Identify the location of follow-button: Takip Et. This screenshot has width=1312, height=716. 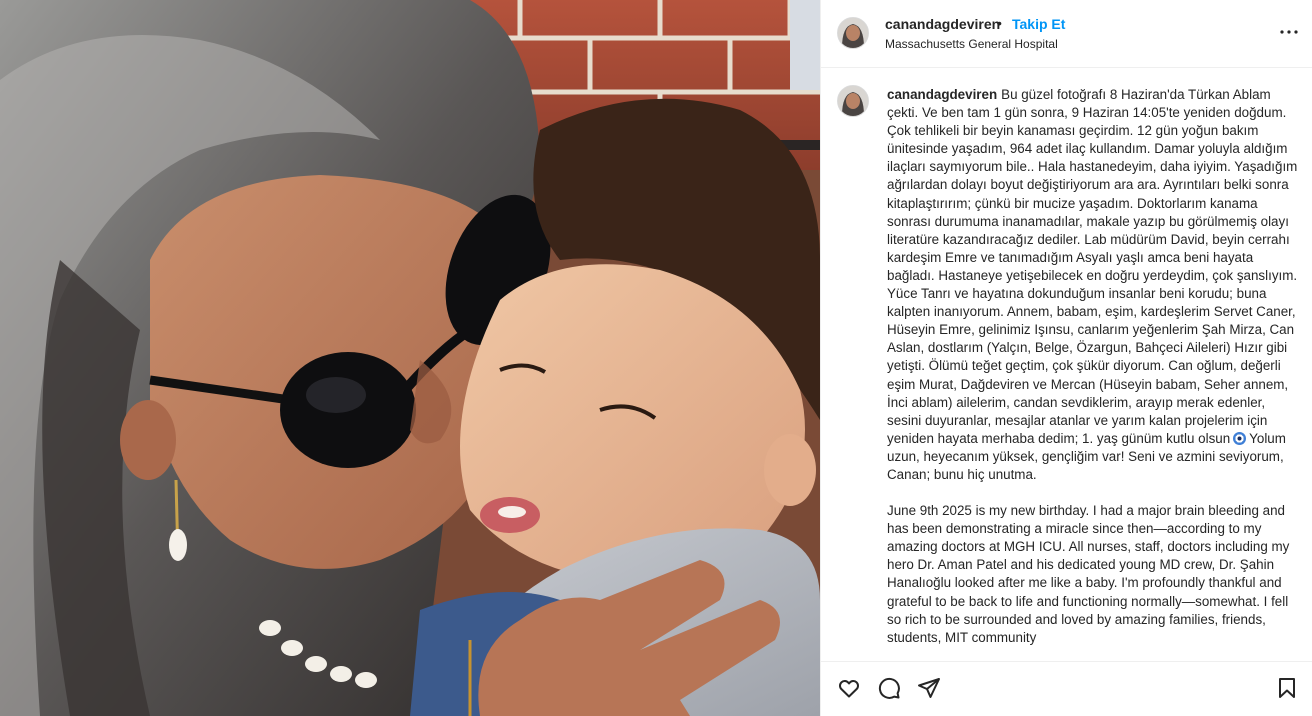
(1038, 24).